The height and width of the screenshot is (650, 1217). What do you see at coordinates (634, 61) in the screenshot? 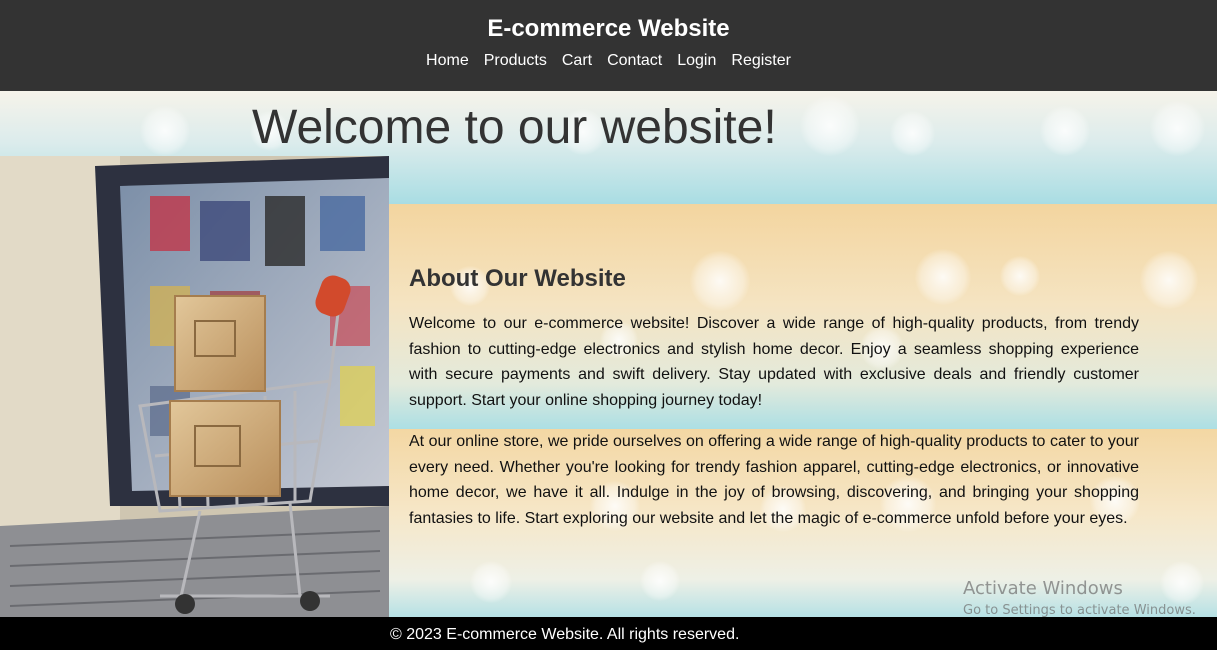
I see `nav-contact-link: Contact` at bounding box center [634, 61].